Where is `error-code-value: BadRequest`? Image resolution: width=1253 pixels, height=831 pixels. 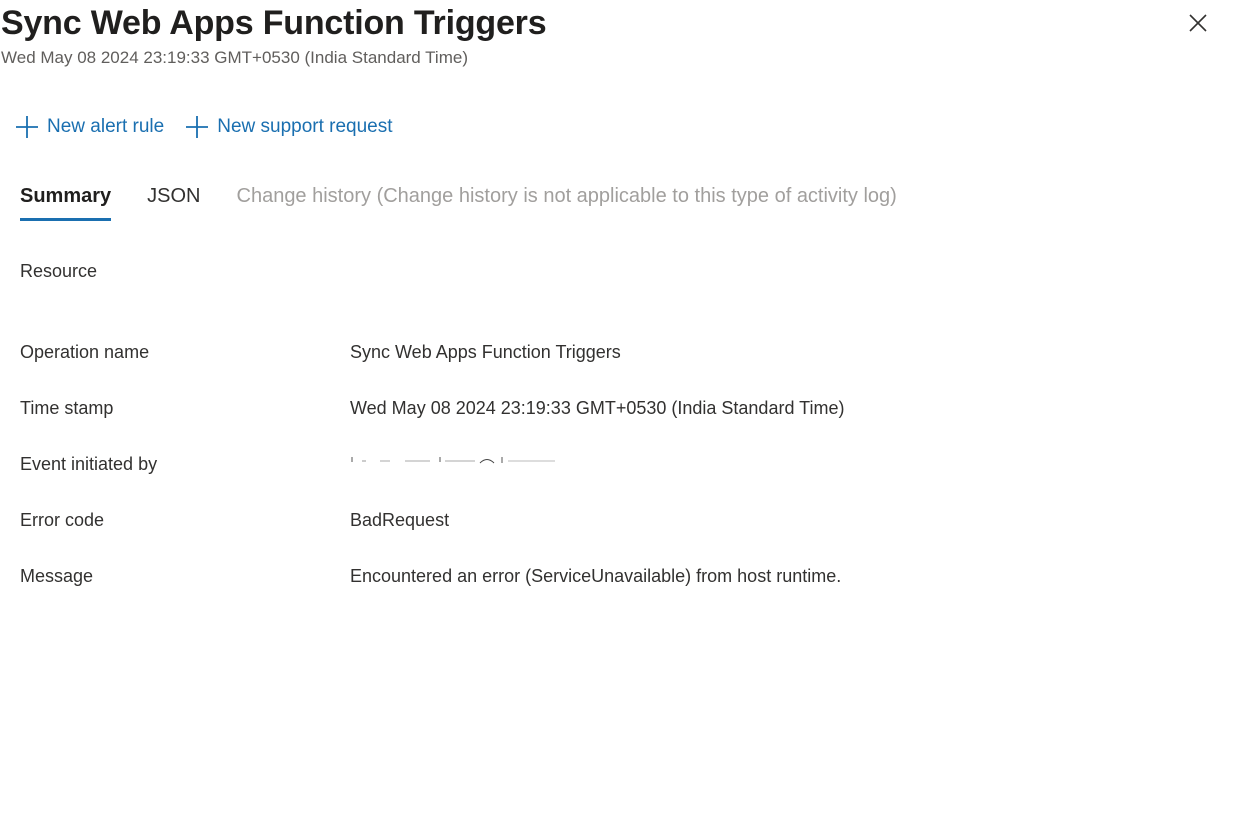
error-code-value: BadRequest is located at coordinates (400, 520).